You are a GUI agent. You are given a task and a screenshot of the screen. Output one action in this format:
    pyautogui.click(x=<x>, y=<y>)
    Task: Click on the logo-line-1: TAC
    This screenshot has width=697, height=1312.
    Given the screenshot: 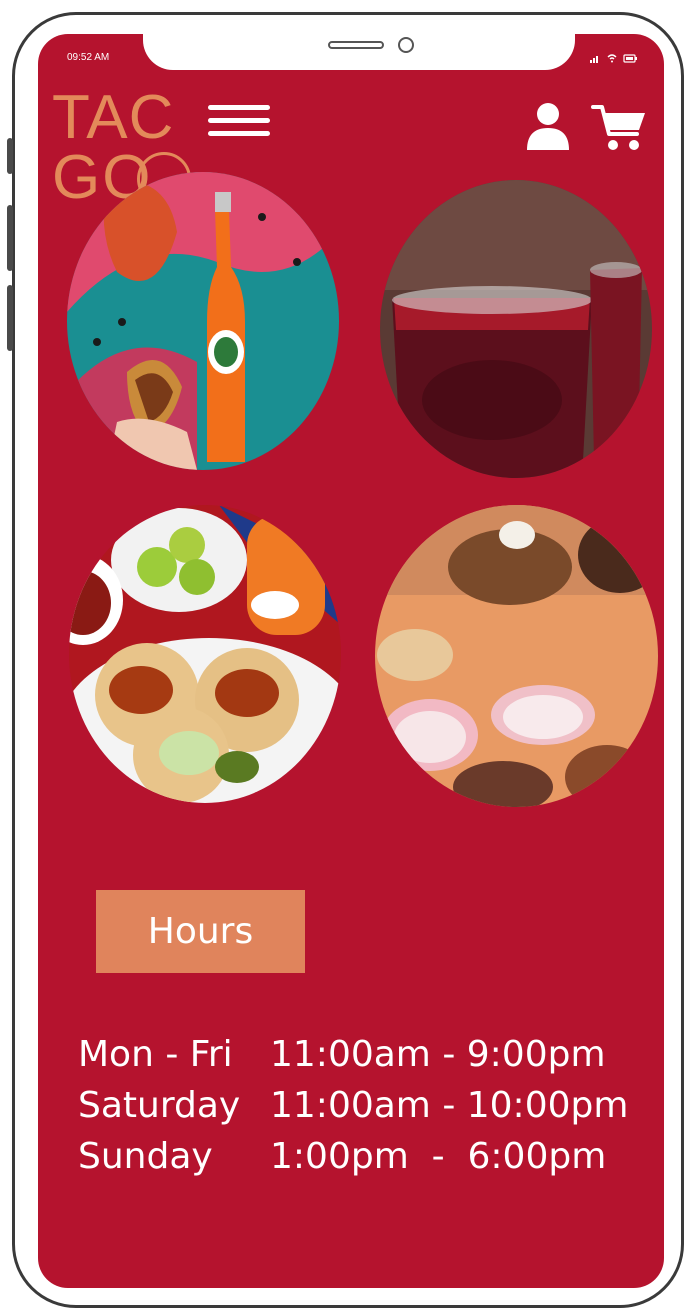 What is the action you would take?
    pyautogui.click(x=113, y=117)
    